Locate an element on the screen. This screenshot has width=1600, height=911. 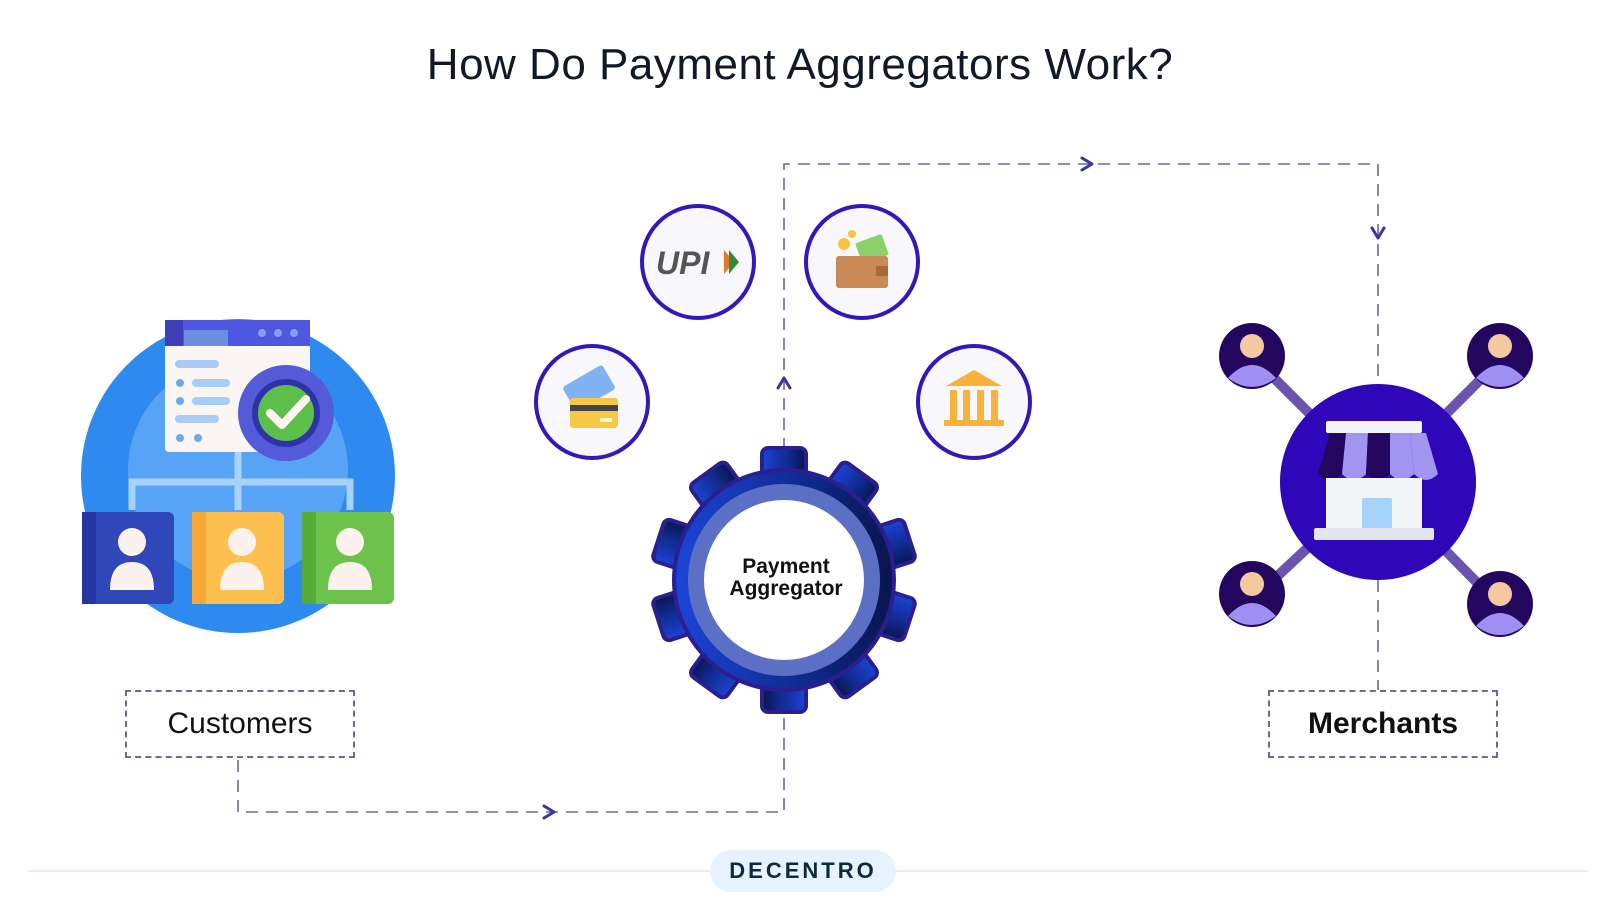
payment-method-bank is located at coordinates (974, 402).